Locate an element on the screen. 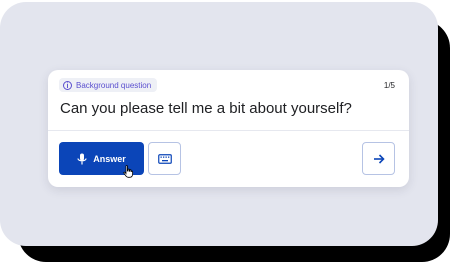 This screenshot has height=265, width=456. pointer-cursor-icon is located at coordinates (128, 171).